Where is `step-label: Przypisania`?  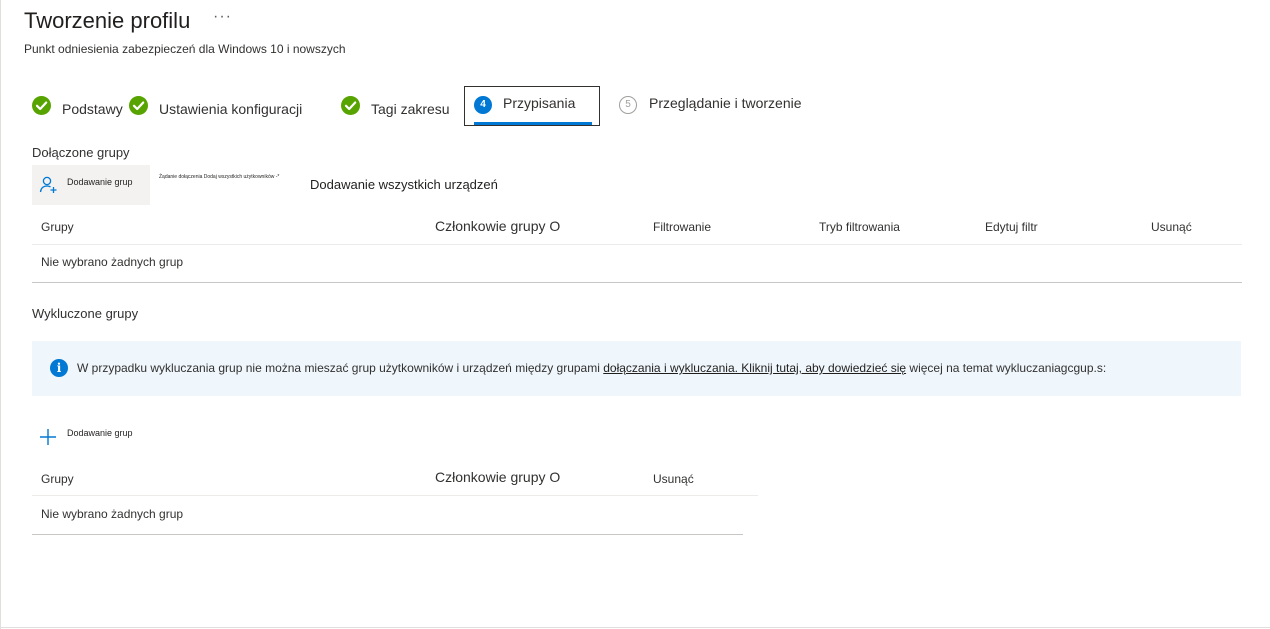
step-label: Przypisania is located at coordinates (539, 103).